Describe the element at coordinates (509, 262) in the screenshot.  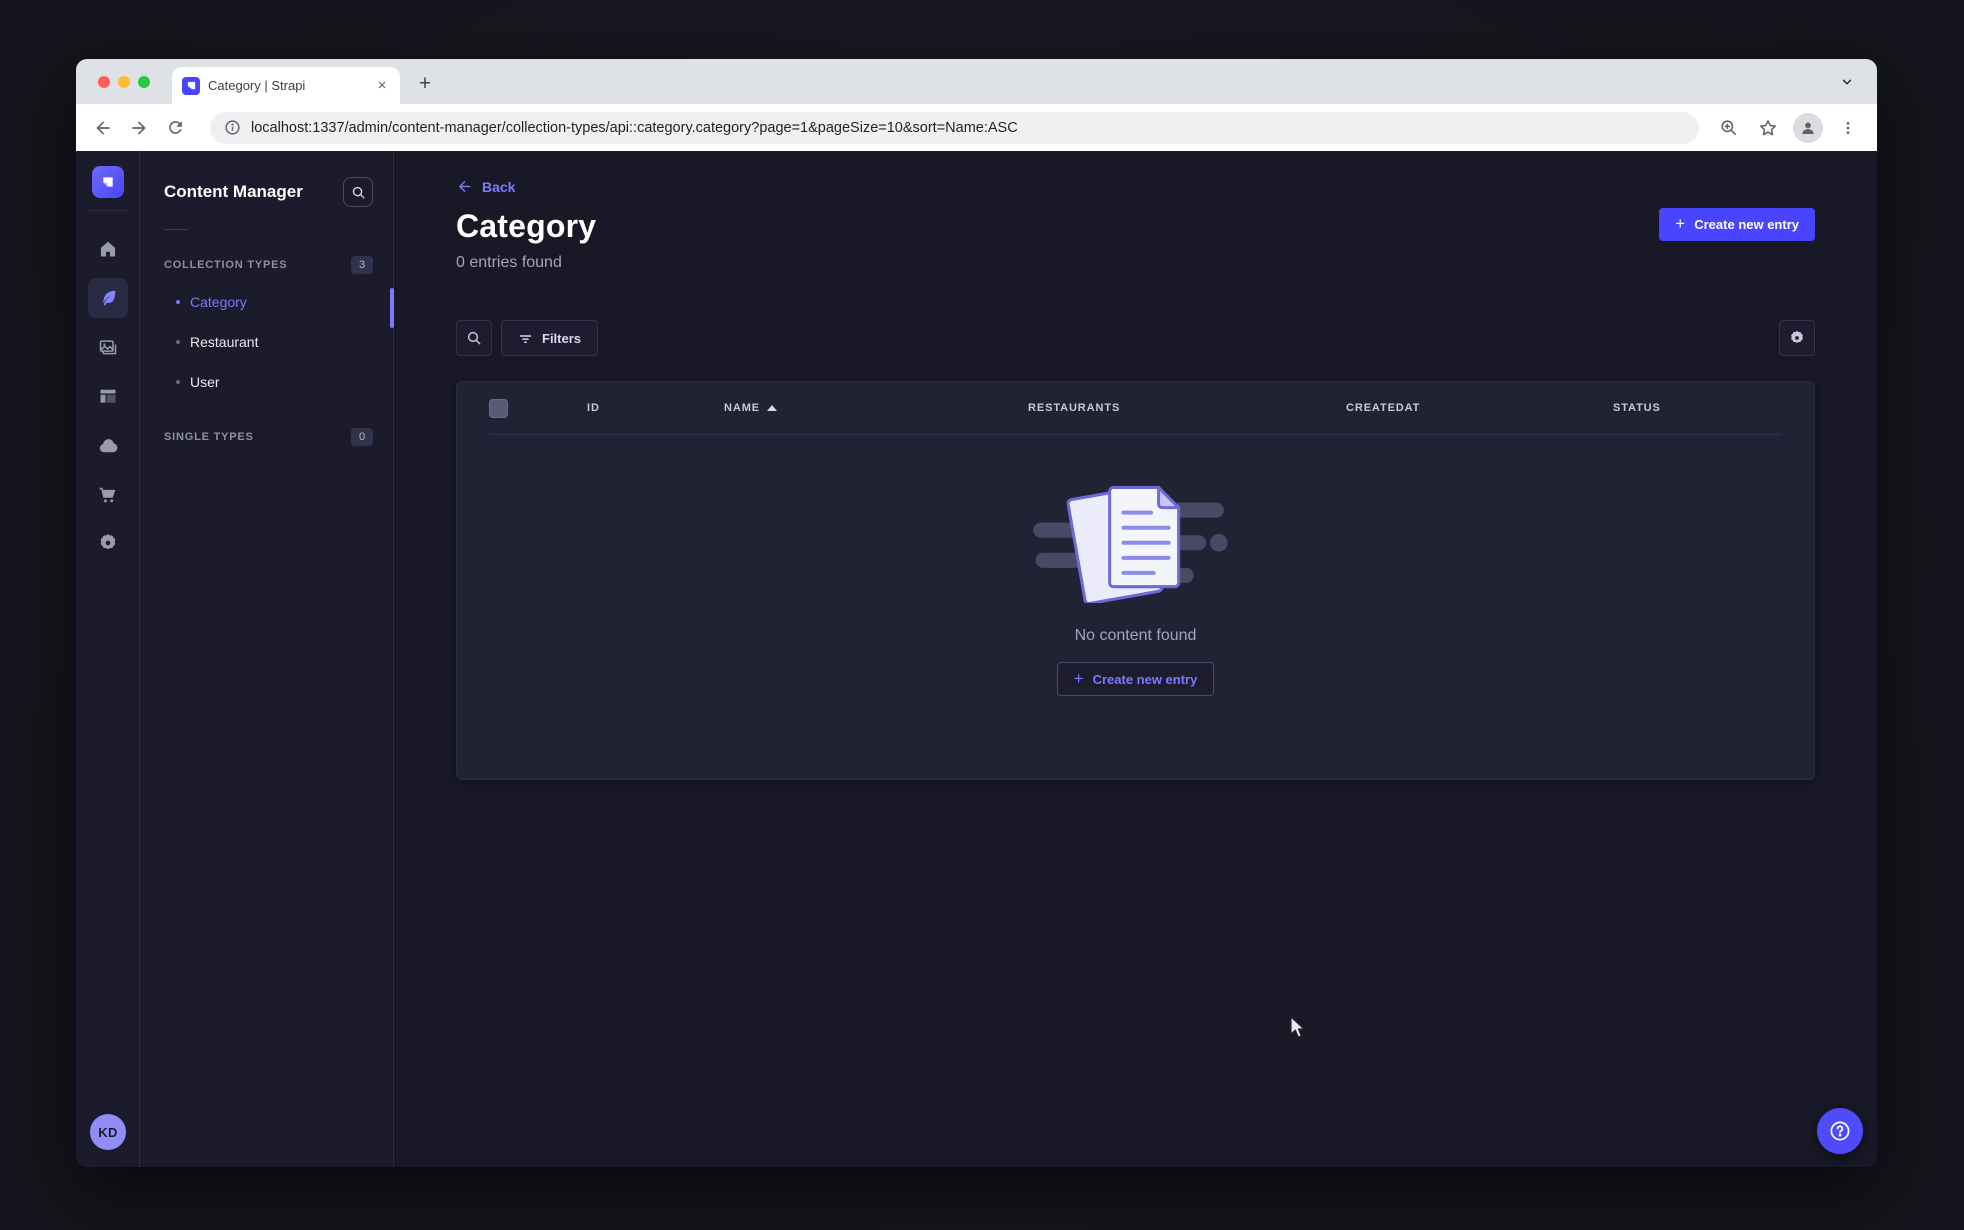
I see `entries-count: 0 entries found` at that location.